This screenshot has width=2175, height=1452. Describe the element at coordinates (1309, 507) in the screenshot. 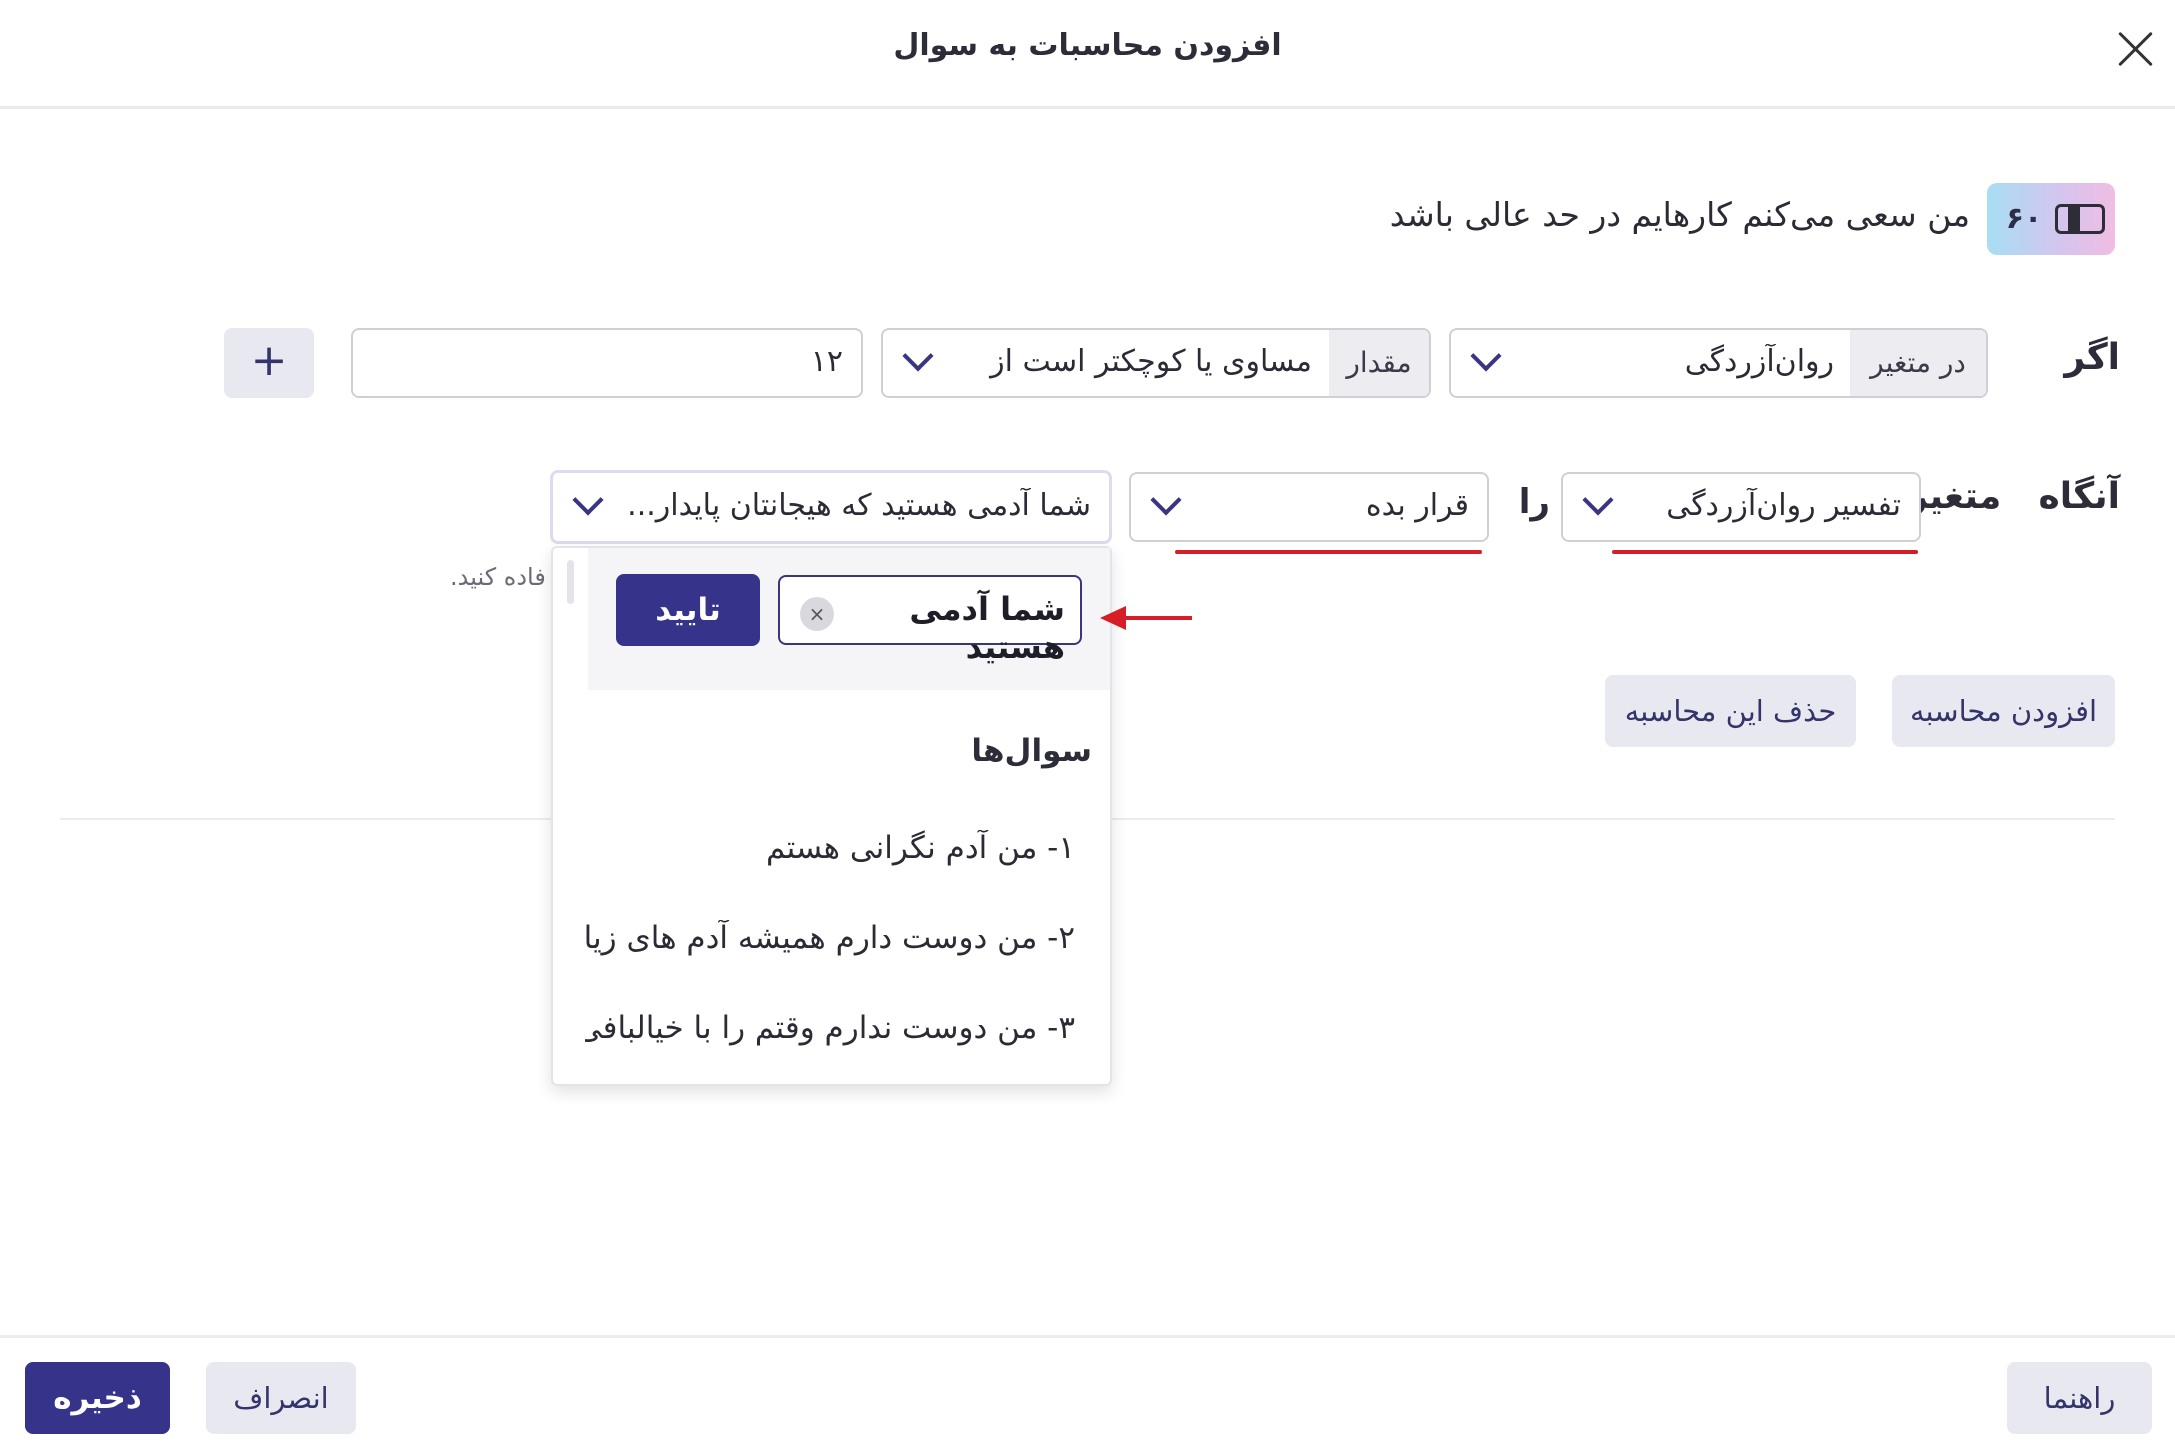

I see `action-type-select: قرار بده` at that location.